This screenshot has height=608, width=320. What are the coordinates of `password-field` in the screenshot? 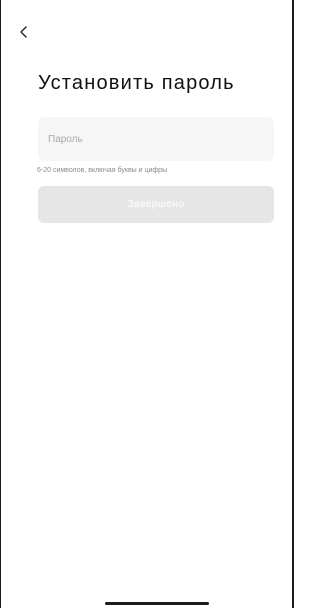 It's located at (156, 139).